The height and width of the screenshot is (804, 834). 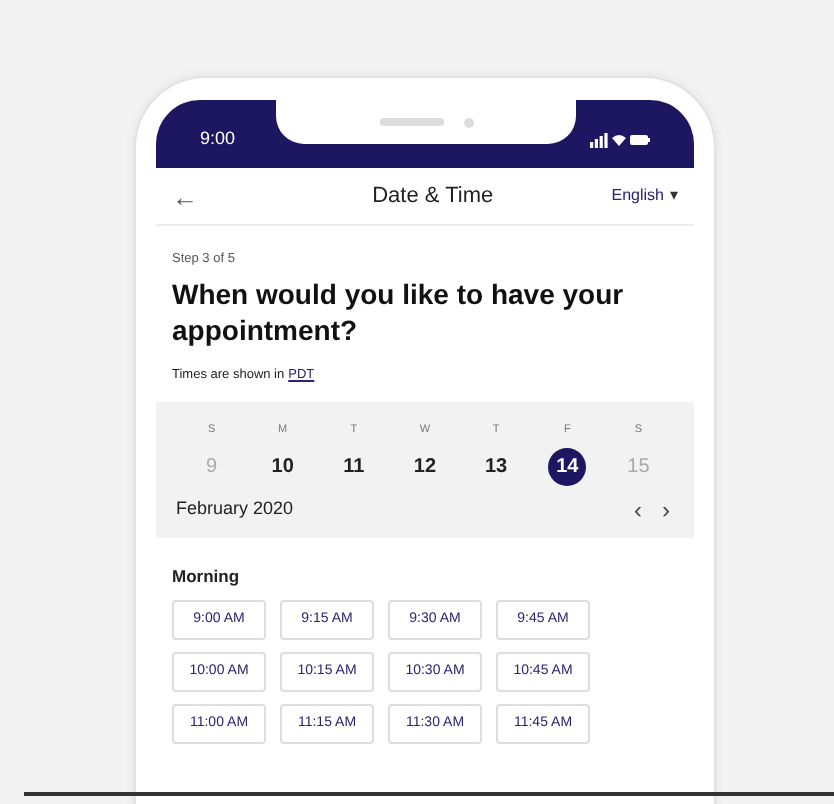 What do you see at coordinates (353, 466) in the screenshot?
I see `date-button: 11` at bounding box center [353, 466].